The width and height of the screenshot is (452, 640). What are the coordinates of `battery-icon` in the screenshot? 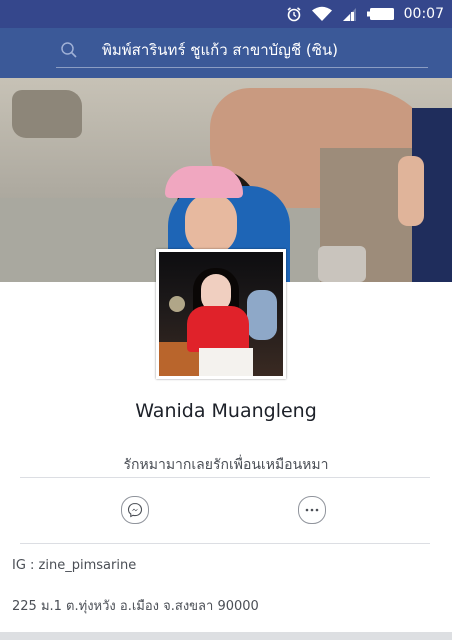 It's located at (380, 14).